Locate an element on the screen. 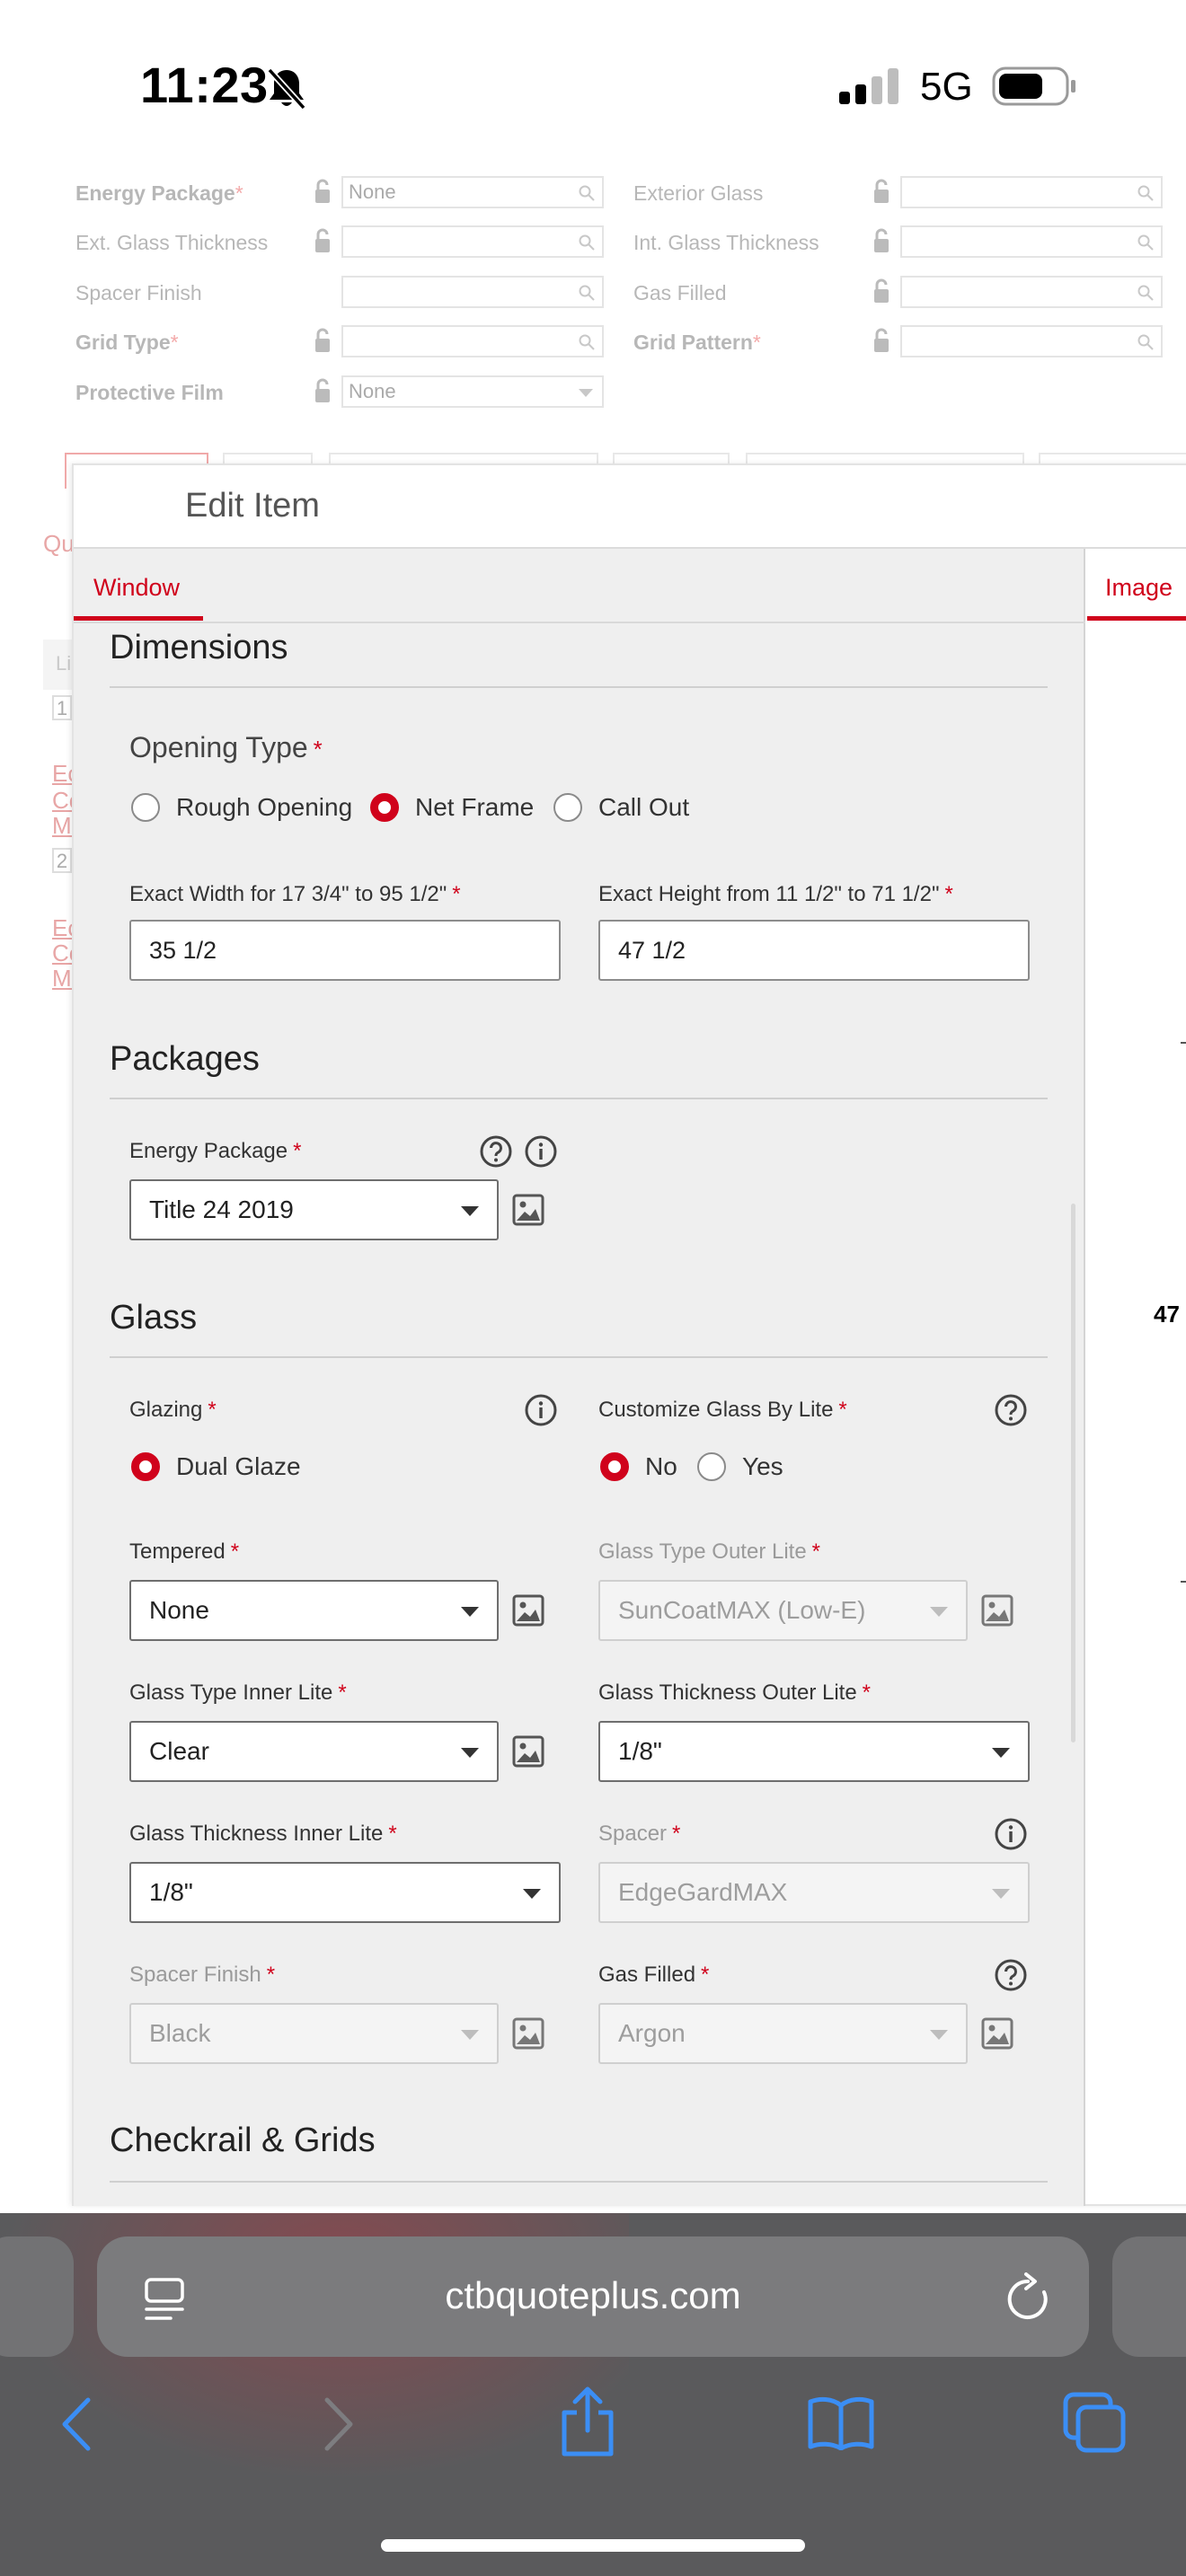 Image resolution: width=1186 pixels, height=2576 pixels. bg-fragment: 1 is located at coordinates (62, 707).